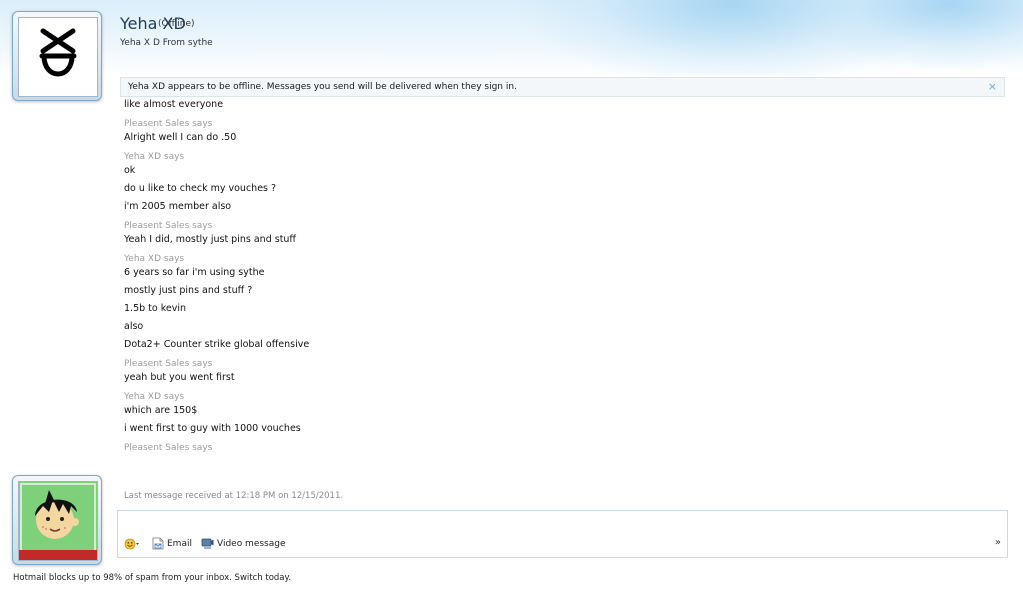 The height and width of the screenshot is (590, 1023). I want to click on cartoon-boy-icon, so click(58, 521).